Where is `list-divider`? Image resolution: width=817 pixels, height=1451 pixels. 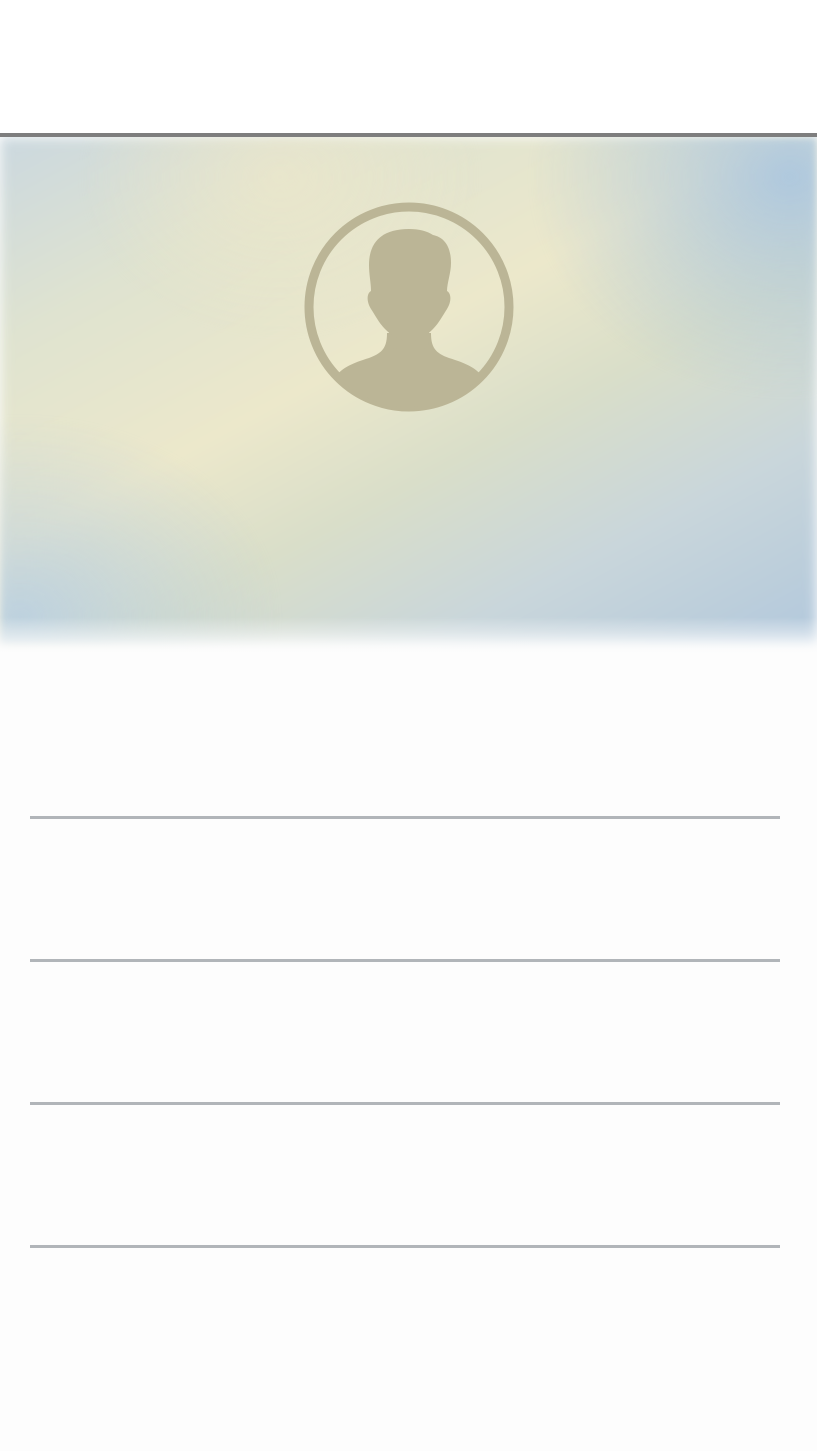
list-divider is located at coordinates (405, 1246).